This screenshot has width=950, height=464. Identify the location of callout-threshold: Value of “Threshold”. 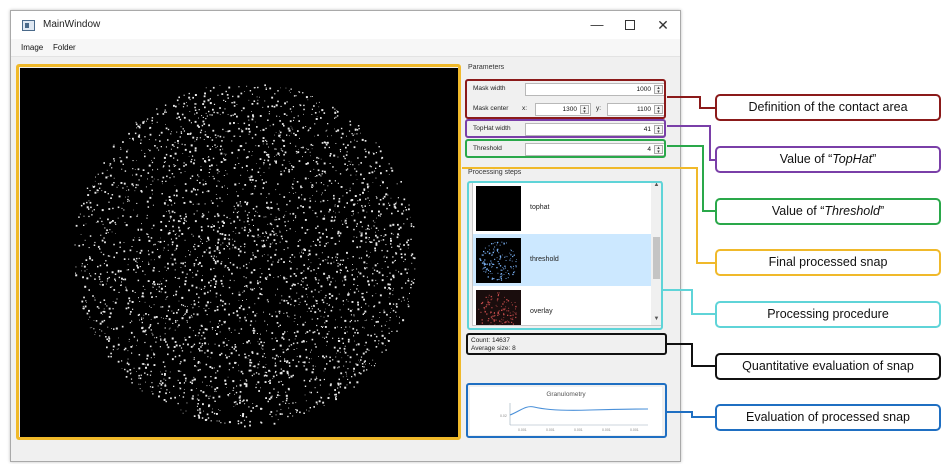
(828, 211).